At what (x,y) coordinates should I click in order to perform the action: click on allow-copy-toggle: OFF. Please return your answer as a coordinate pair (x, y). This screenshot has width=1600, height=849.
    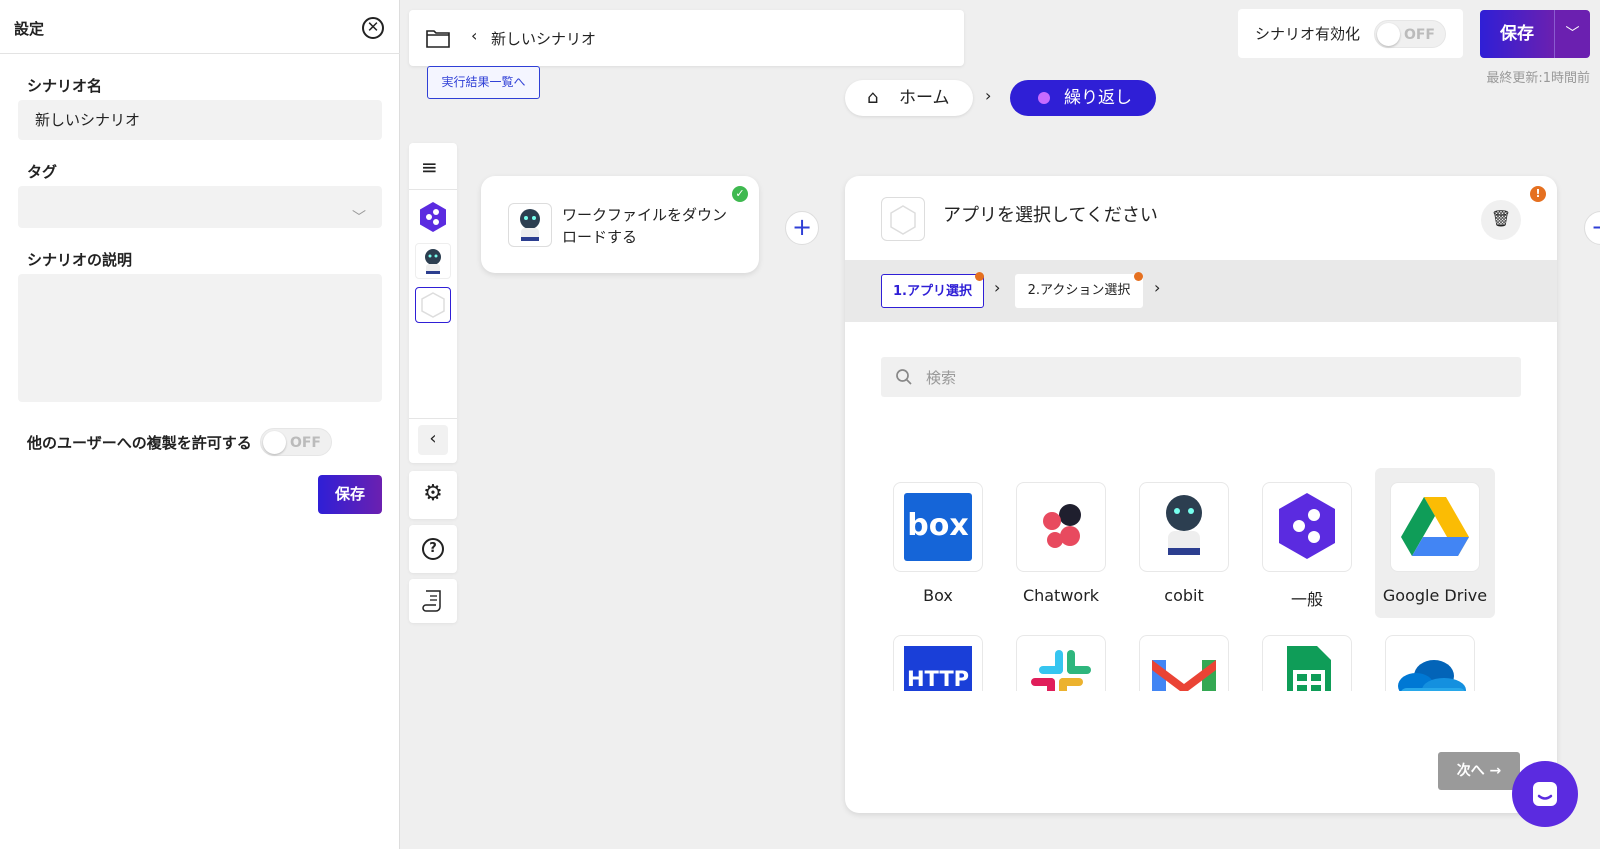
    Looking at the image, I should click on (296, 442).